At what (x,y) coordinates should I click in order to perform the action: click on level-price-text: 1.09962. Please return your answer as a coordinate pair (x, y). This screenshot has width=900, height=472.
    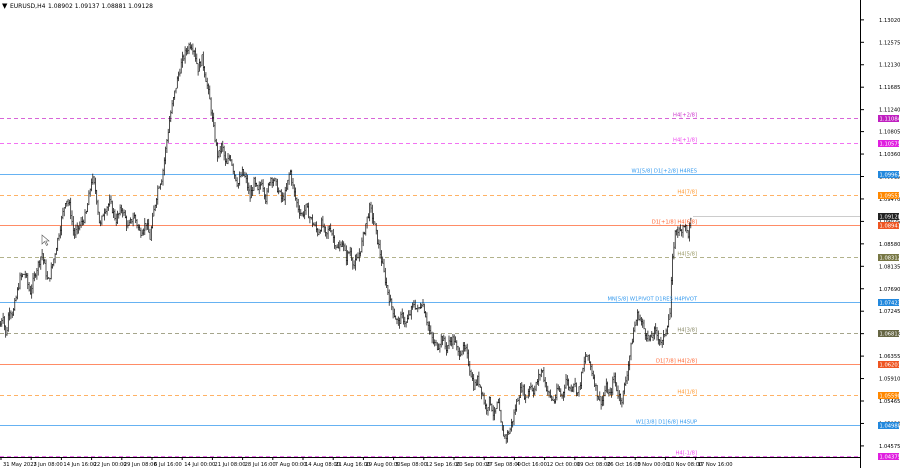
    Looking at the image, I should click on (890, 176).